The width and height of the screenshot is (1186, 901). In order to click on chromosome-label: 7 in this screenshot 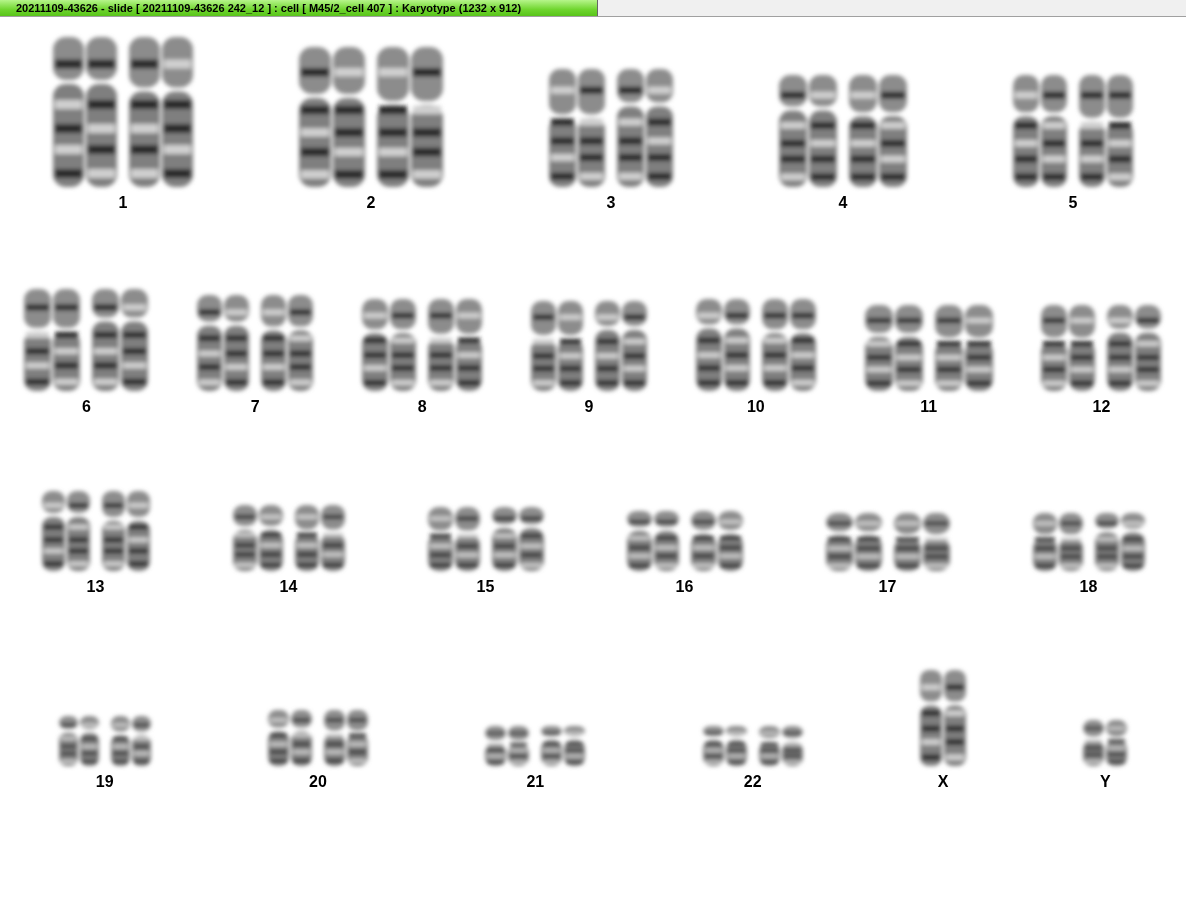, I will do `click(255, 407)`.